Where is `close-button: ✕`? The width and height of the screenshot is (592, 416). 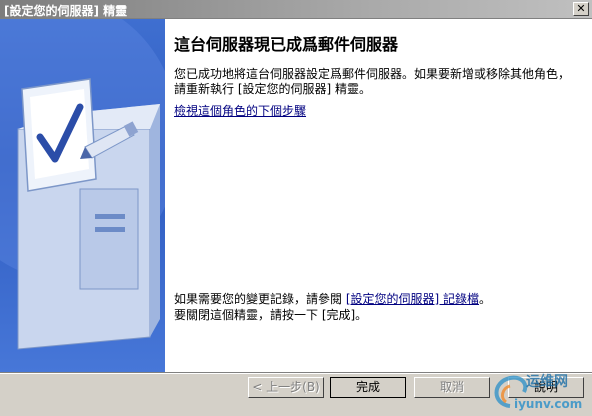
close-button: ✕ is located at coordinates (581, 9).